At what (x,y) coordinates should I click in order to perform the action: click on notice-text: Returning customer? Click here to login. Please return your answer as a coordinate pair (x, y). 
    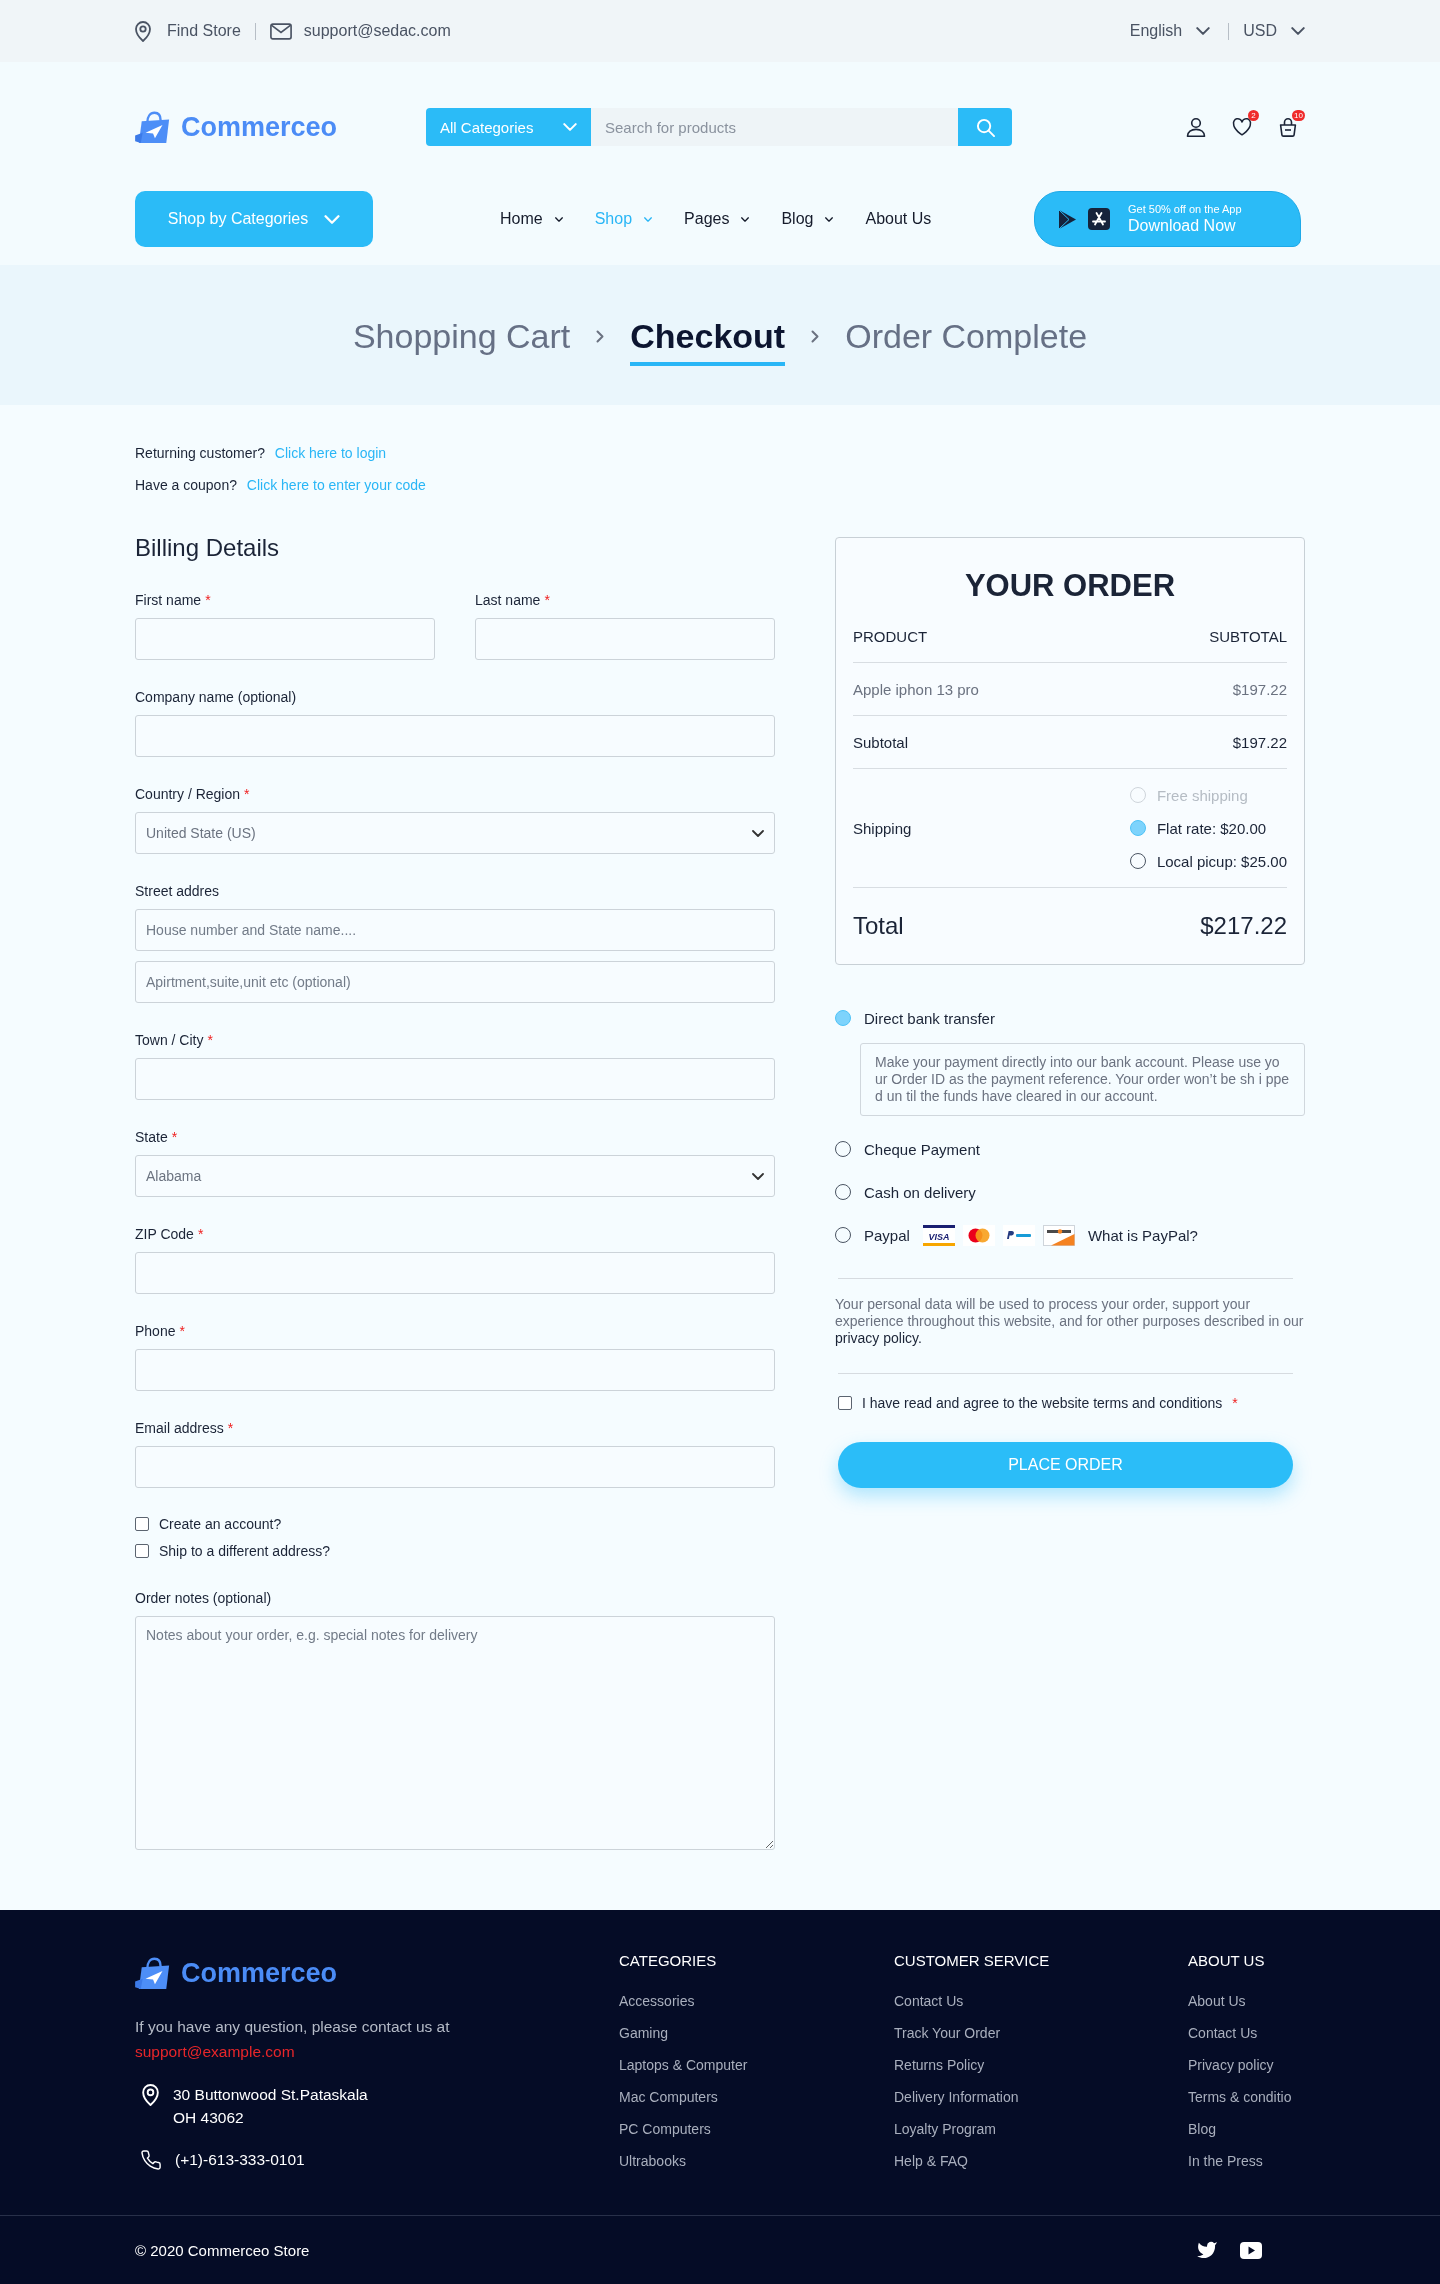
    Looking at the image, I should click on (261, 453).